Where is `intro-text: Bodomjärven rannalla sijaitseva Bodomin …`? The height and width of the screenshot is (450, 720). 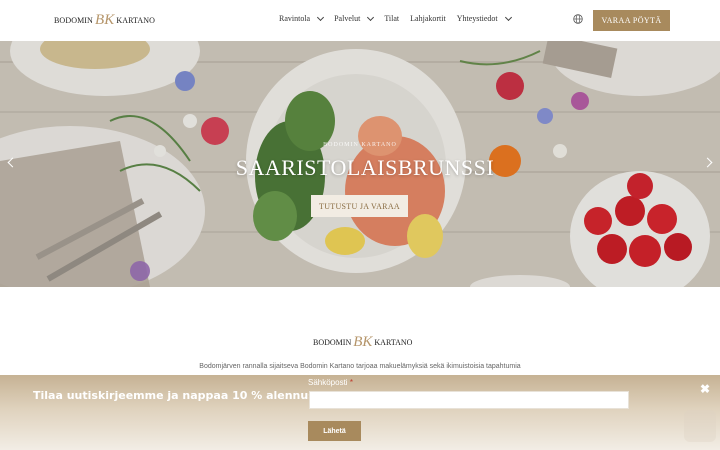
intro-text: Bodomjärven rannalla sijaitseva Bodomin … is located at coordinates (360, 366).